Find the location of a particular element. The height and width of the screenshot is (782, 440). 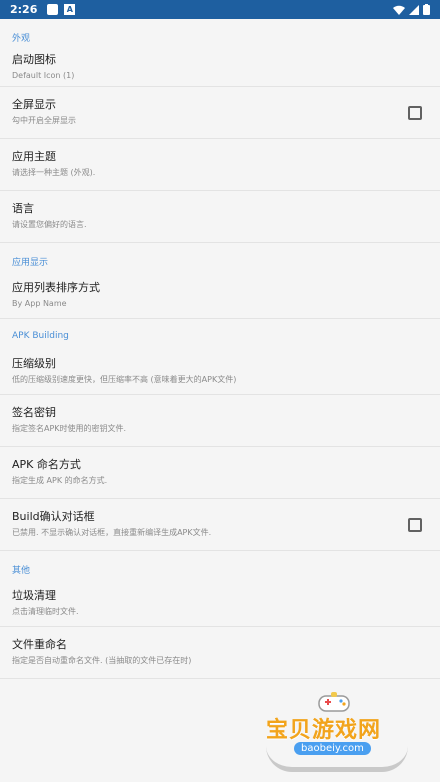

section-header-appearance: 外观 is located at coordinates (21, 39).